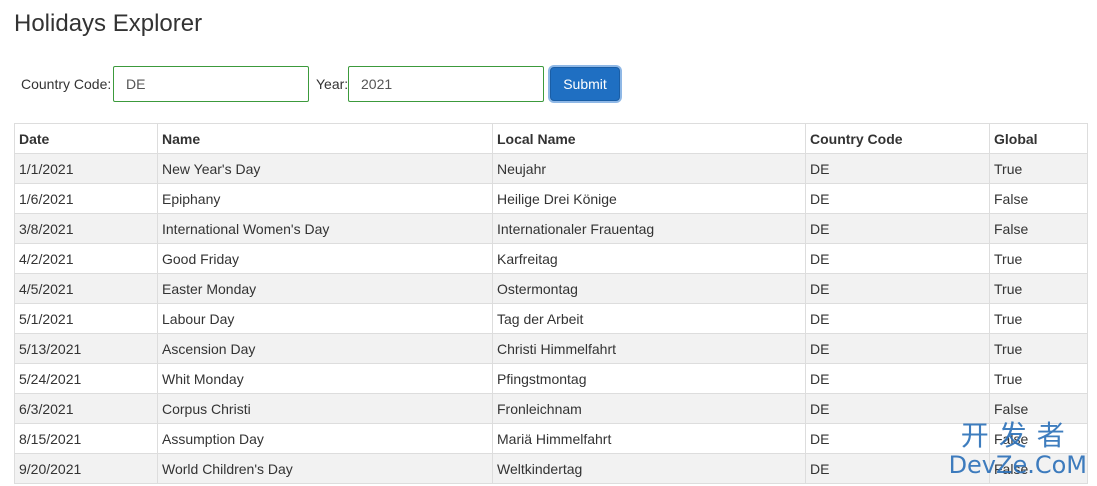  I want to click on cell-date: 3/8/2021, so click(86, 228).